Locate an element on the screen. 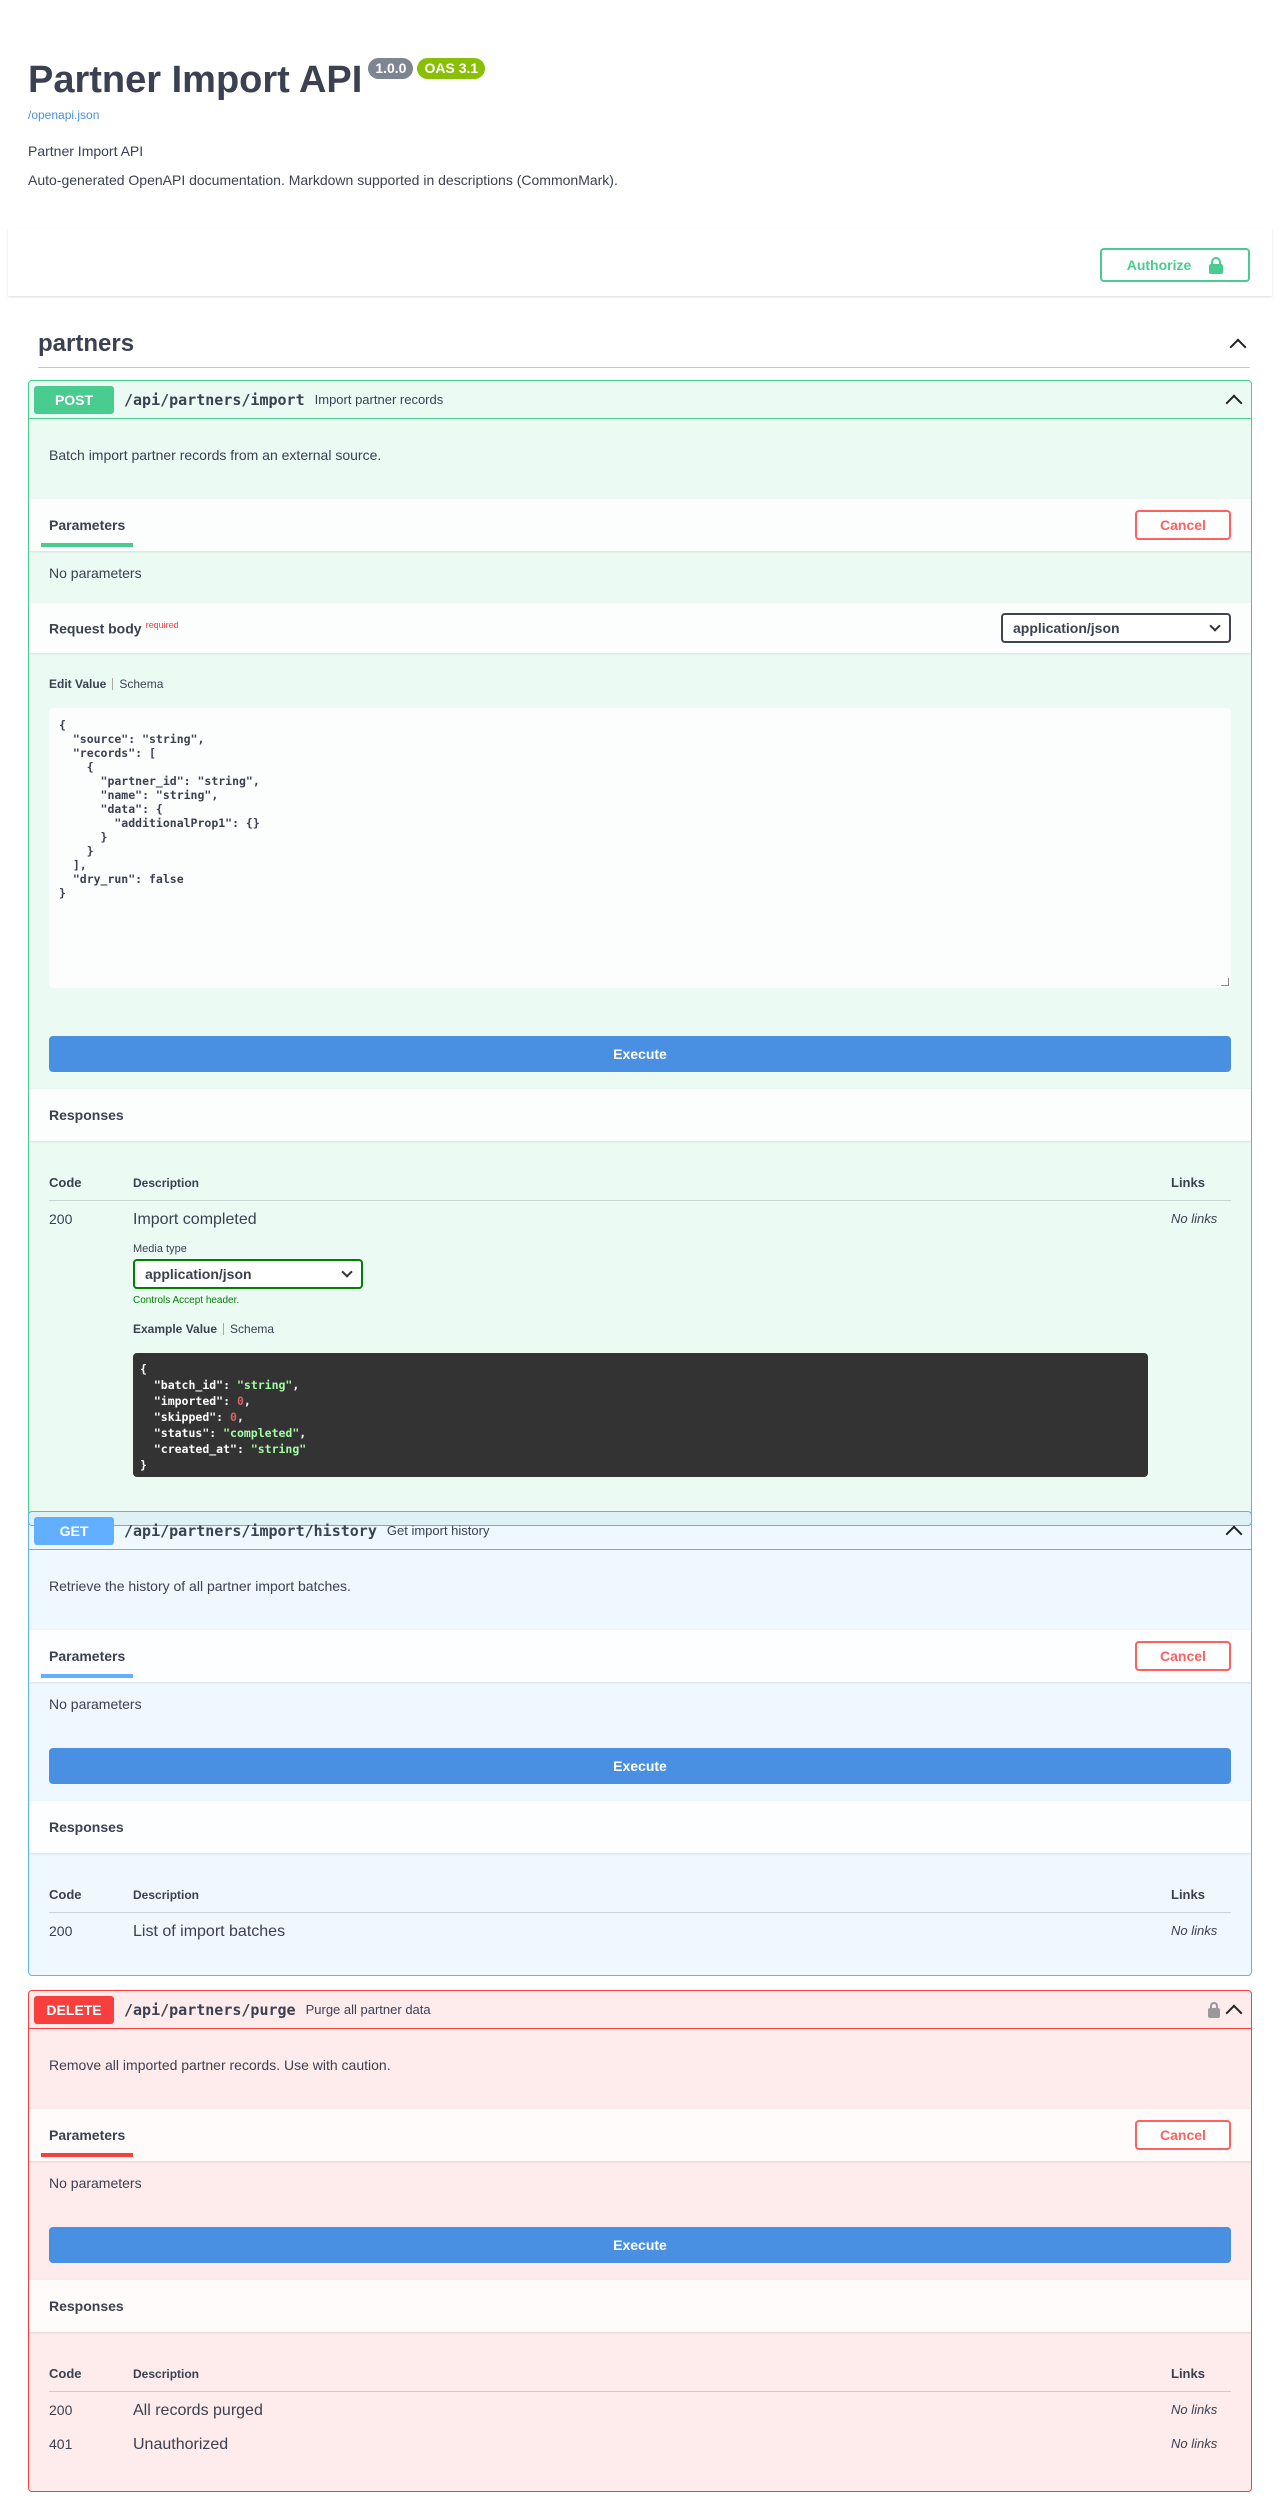 This screenshot has width=1280, height=2514. media-type-select: application/json is located at coordinates (248, 1274).